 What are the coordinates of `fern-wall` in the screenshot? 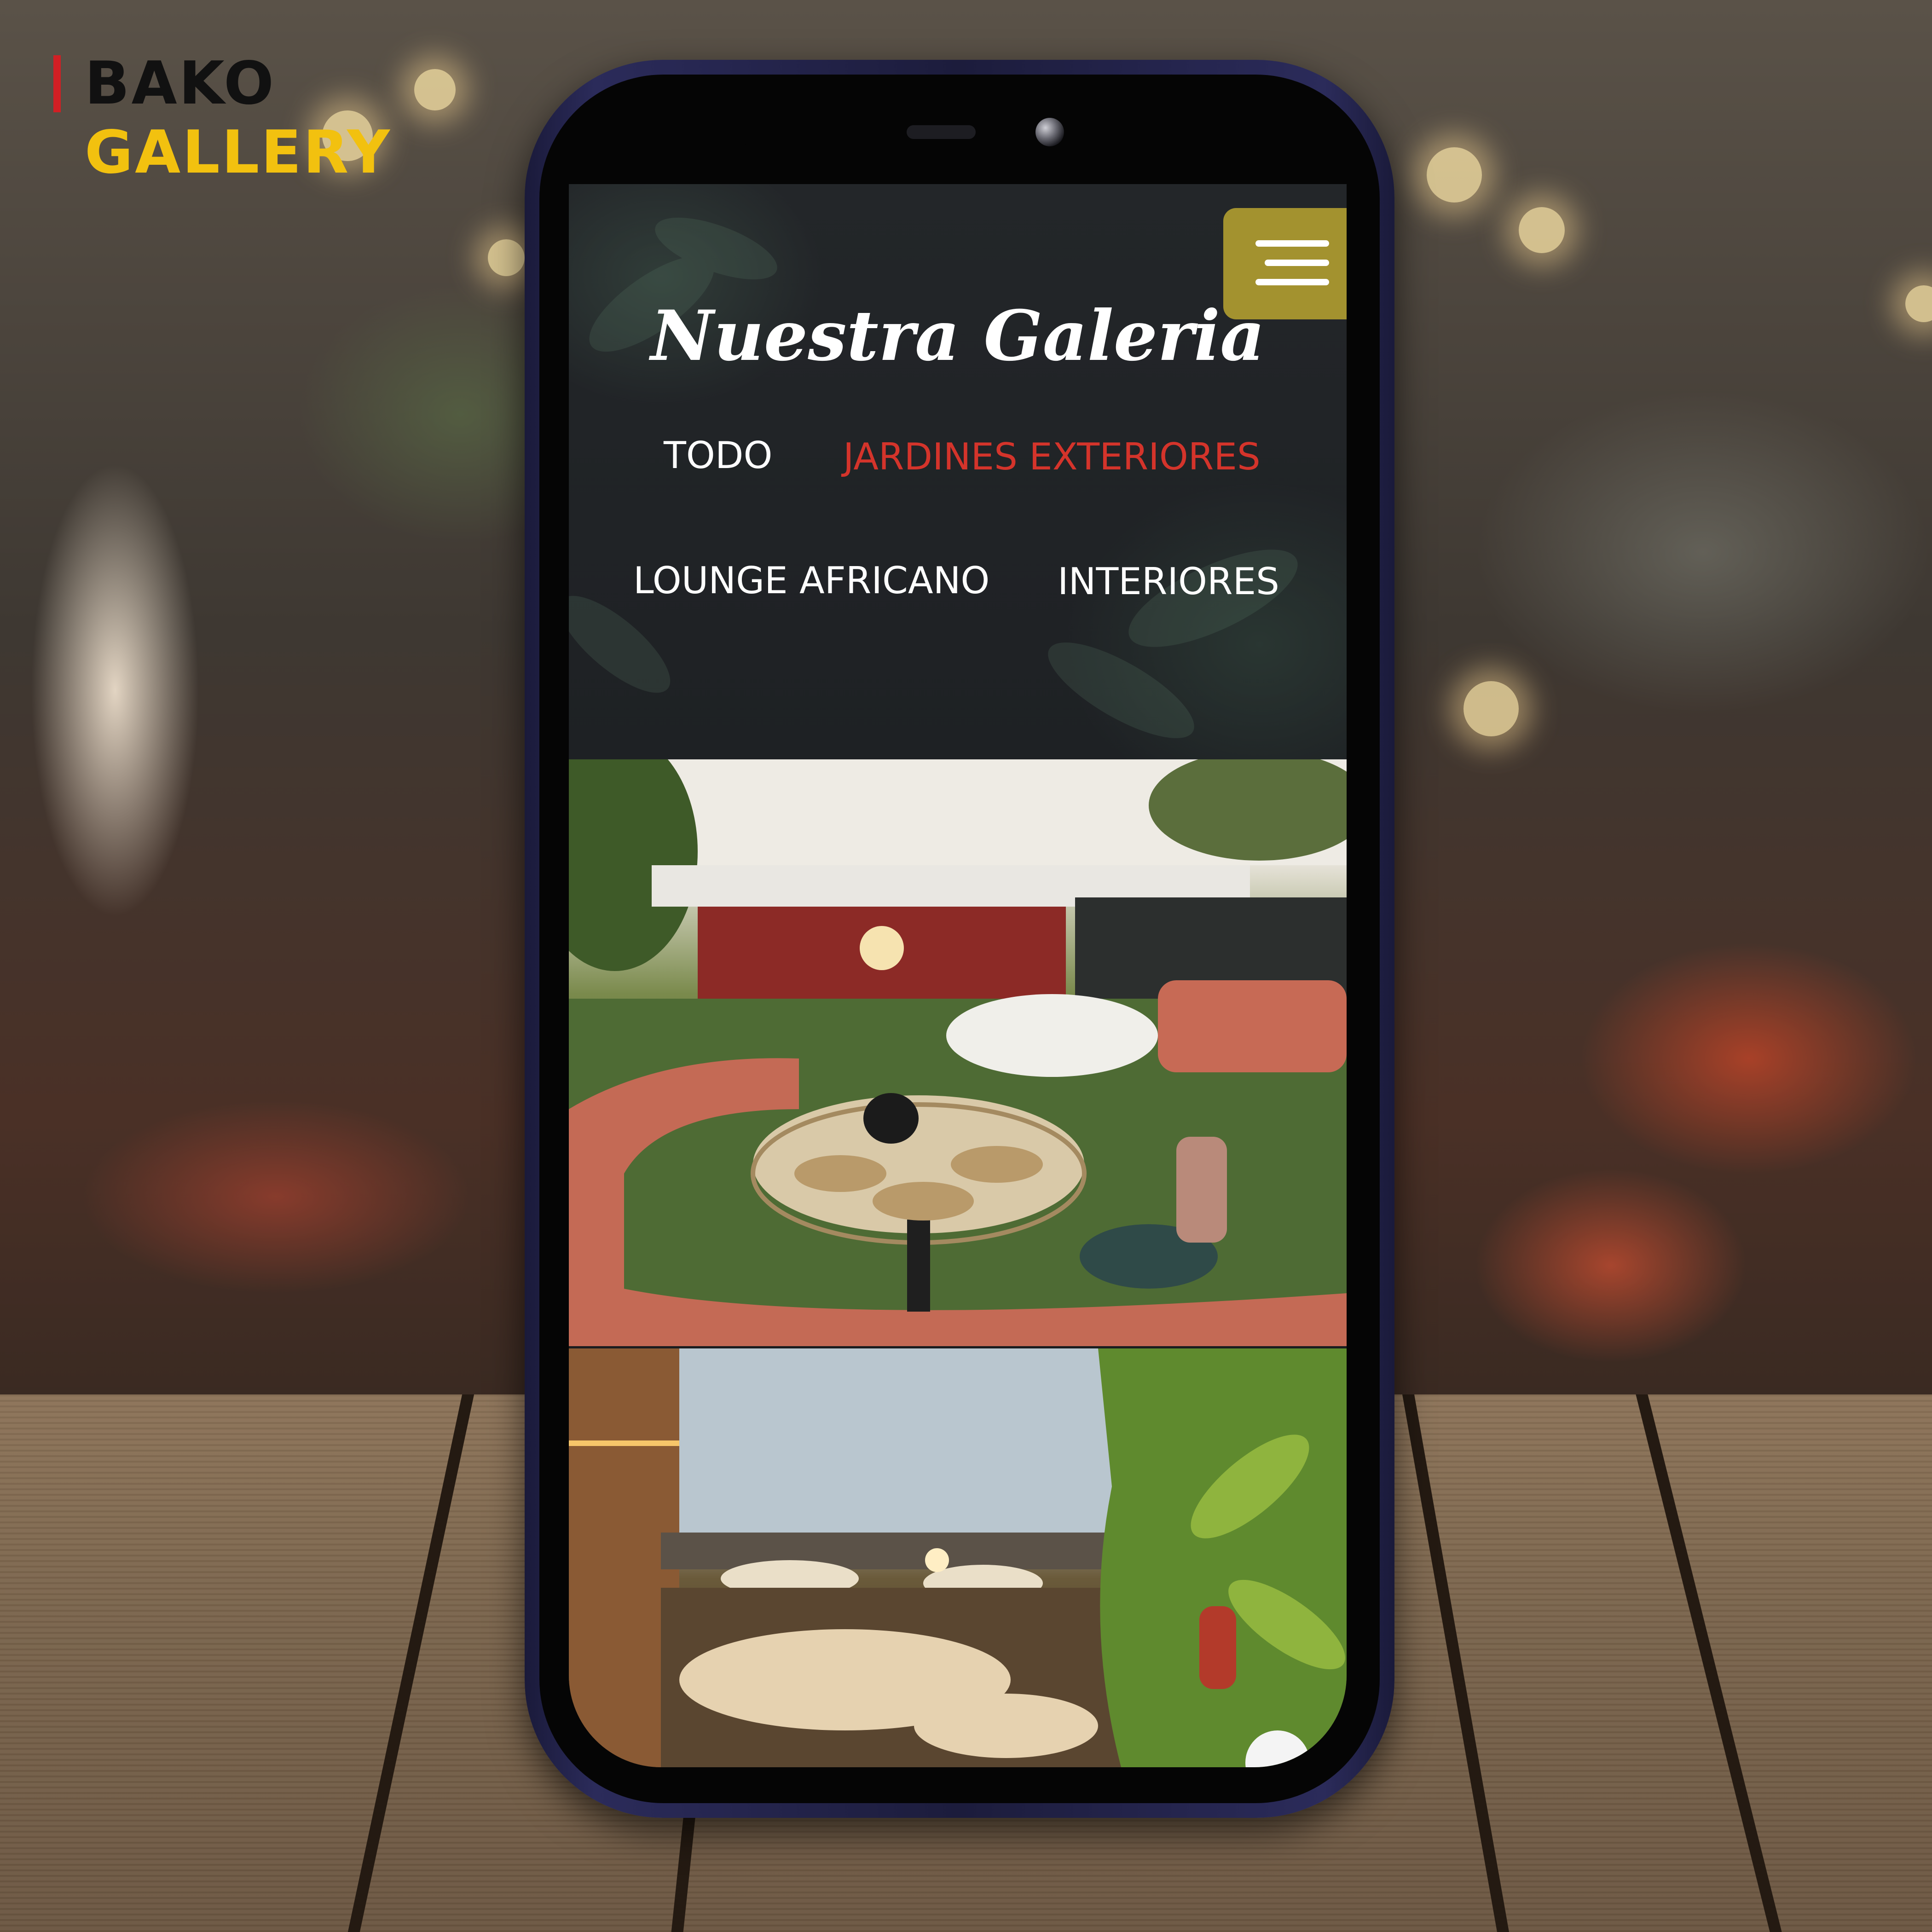 It's located at (1222, 1558).